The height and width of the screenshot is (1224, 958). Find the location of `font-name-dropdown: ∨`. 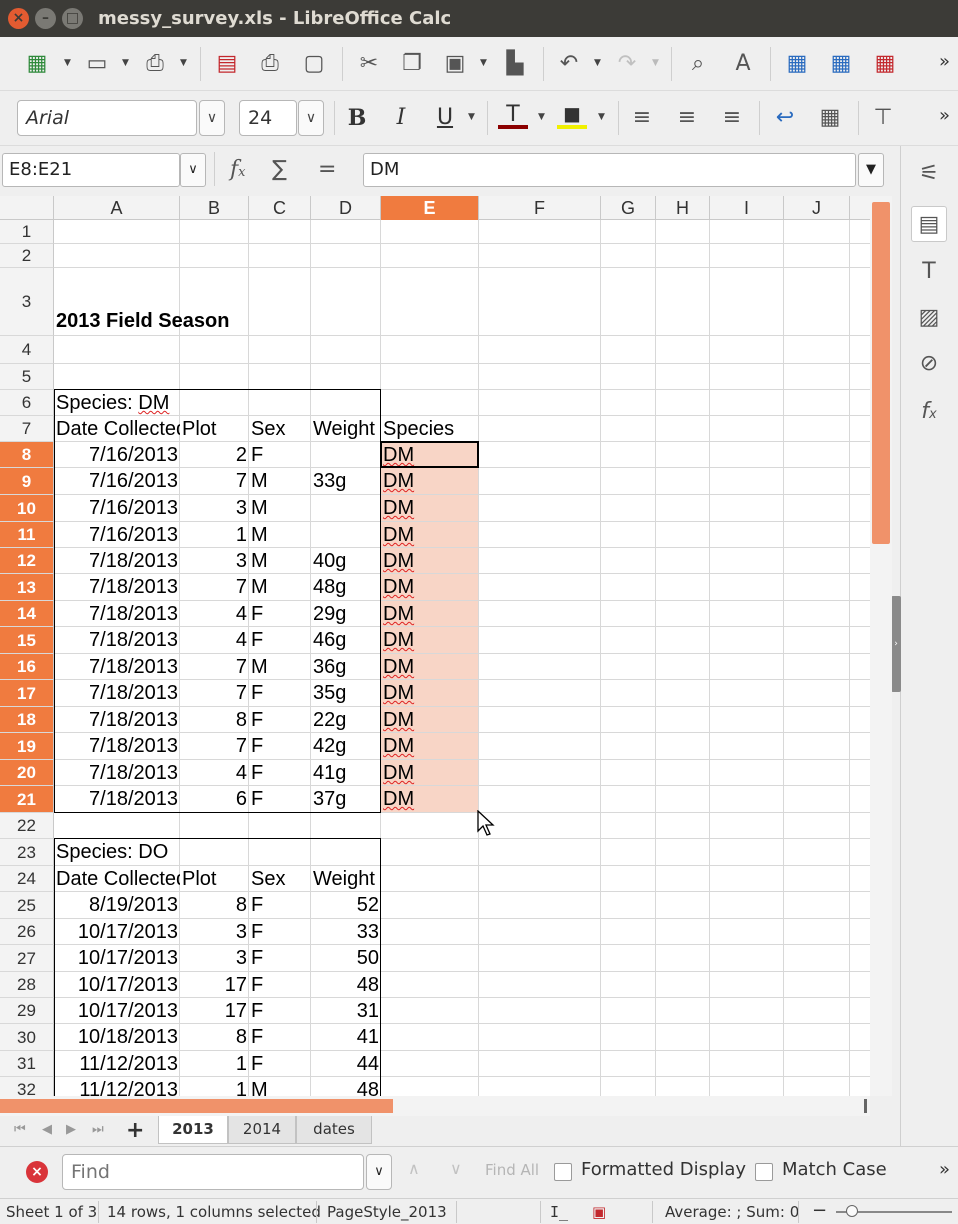

font-name-dropdown: ∨ is located at coordinates (212, 118).